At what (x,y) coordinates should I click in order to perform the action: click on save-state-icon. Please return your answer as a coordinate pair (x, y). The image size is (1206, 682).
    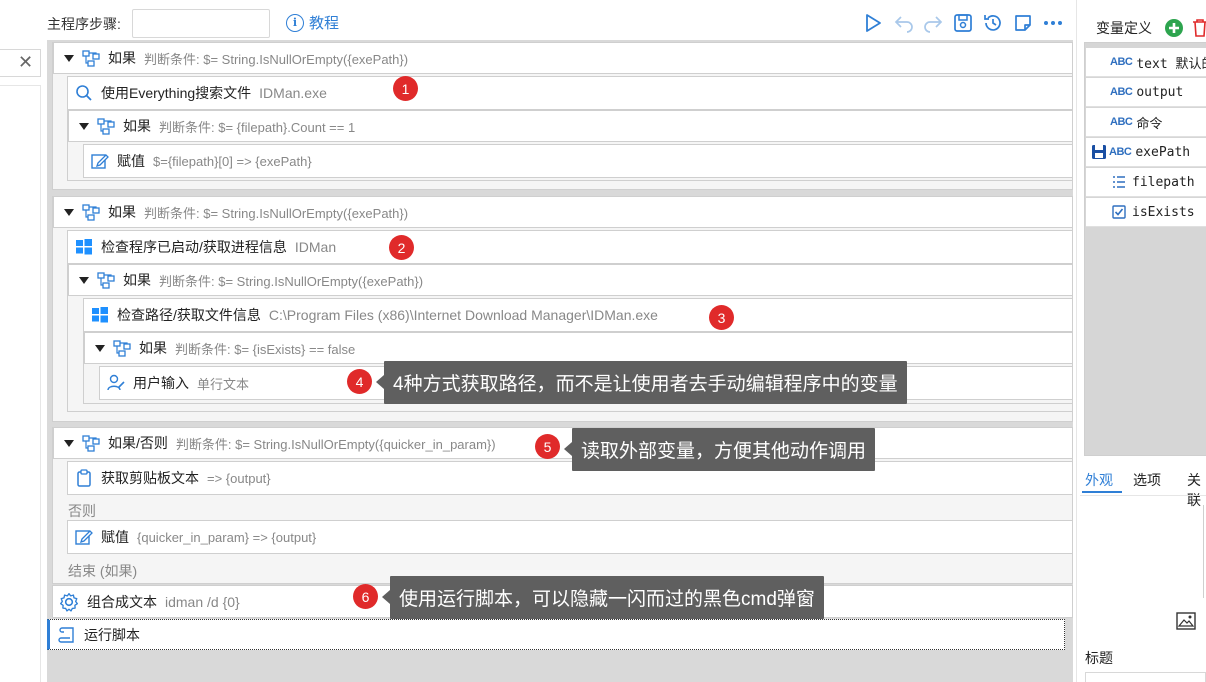
    Looking at the image, I should click on (1099, 152).